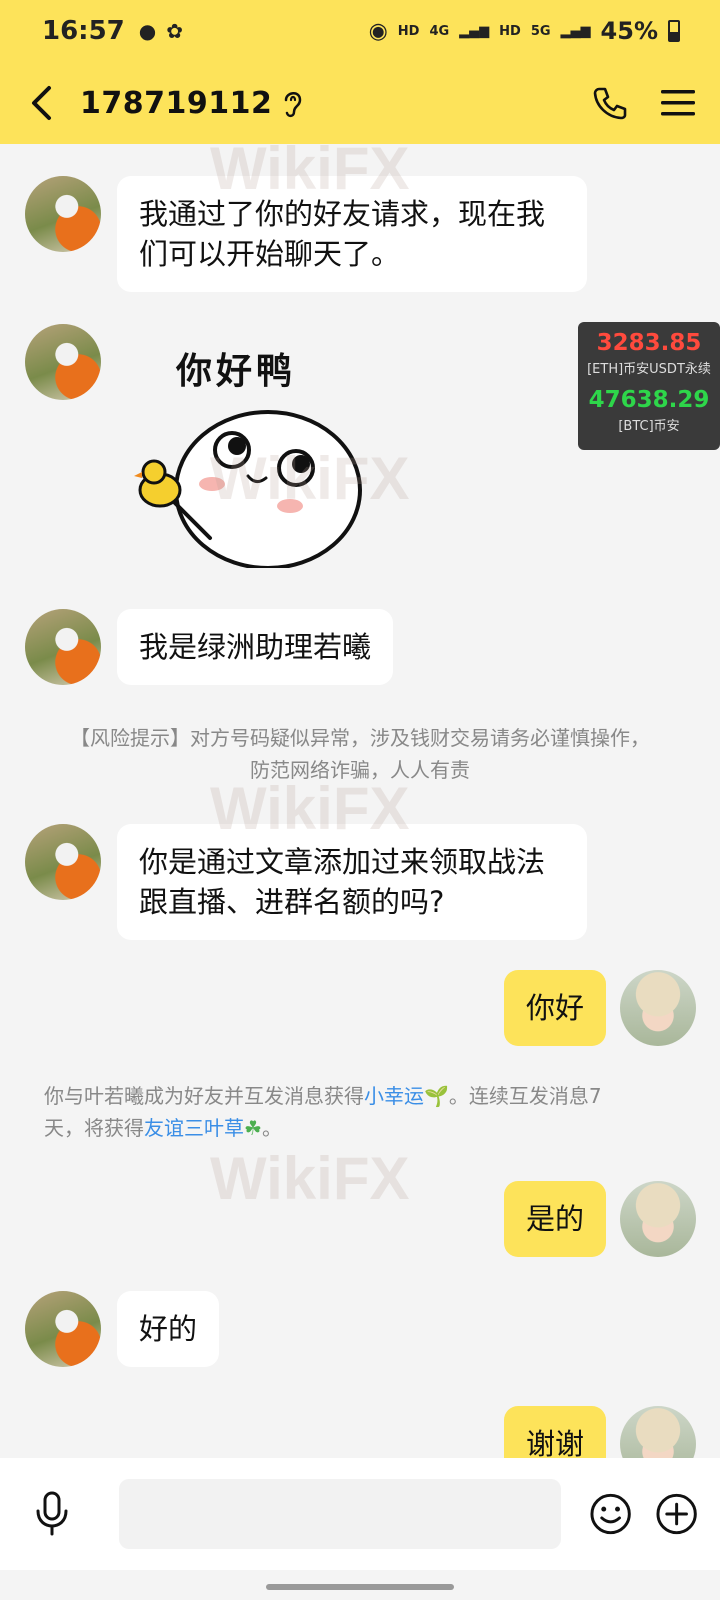 This screenshot has height=1600, width=720. I want to click on my-message-bubble: 是的, so click(555, 1219).